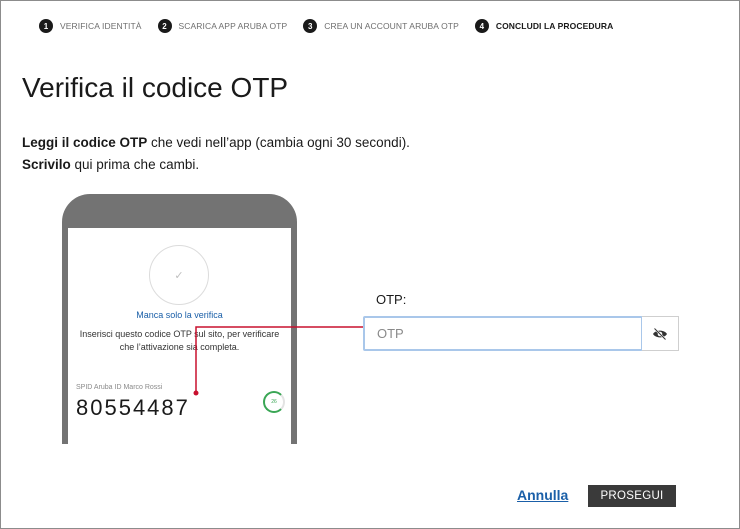 Image resolution: width=740 pixels, height=529 pixels. I want to click on step-label: CONCLUDI LA PROCEDURA, so click(554, 26).